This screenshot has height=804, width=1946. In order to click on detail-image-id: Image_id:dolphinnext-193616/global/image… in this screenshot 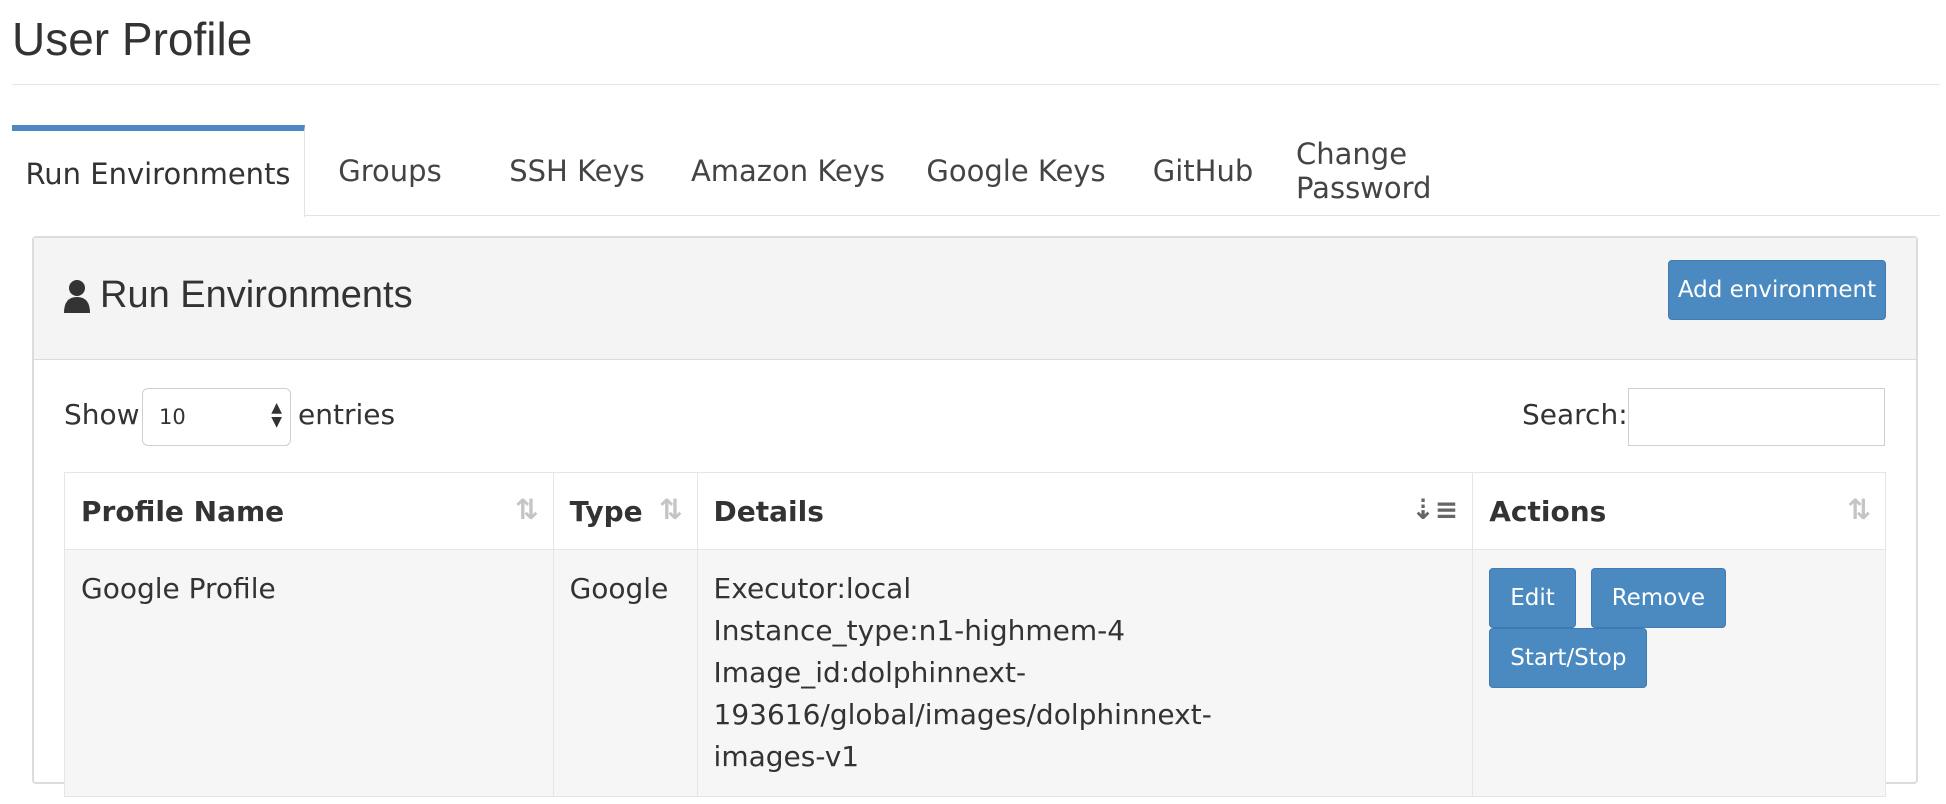, I will do `click(962, 693)`.